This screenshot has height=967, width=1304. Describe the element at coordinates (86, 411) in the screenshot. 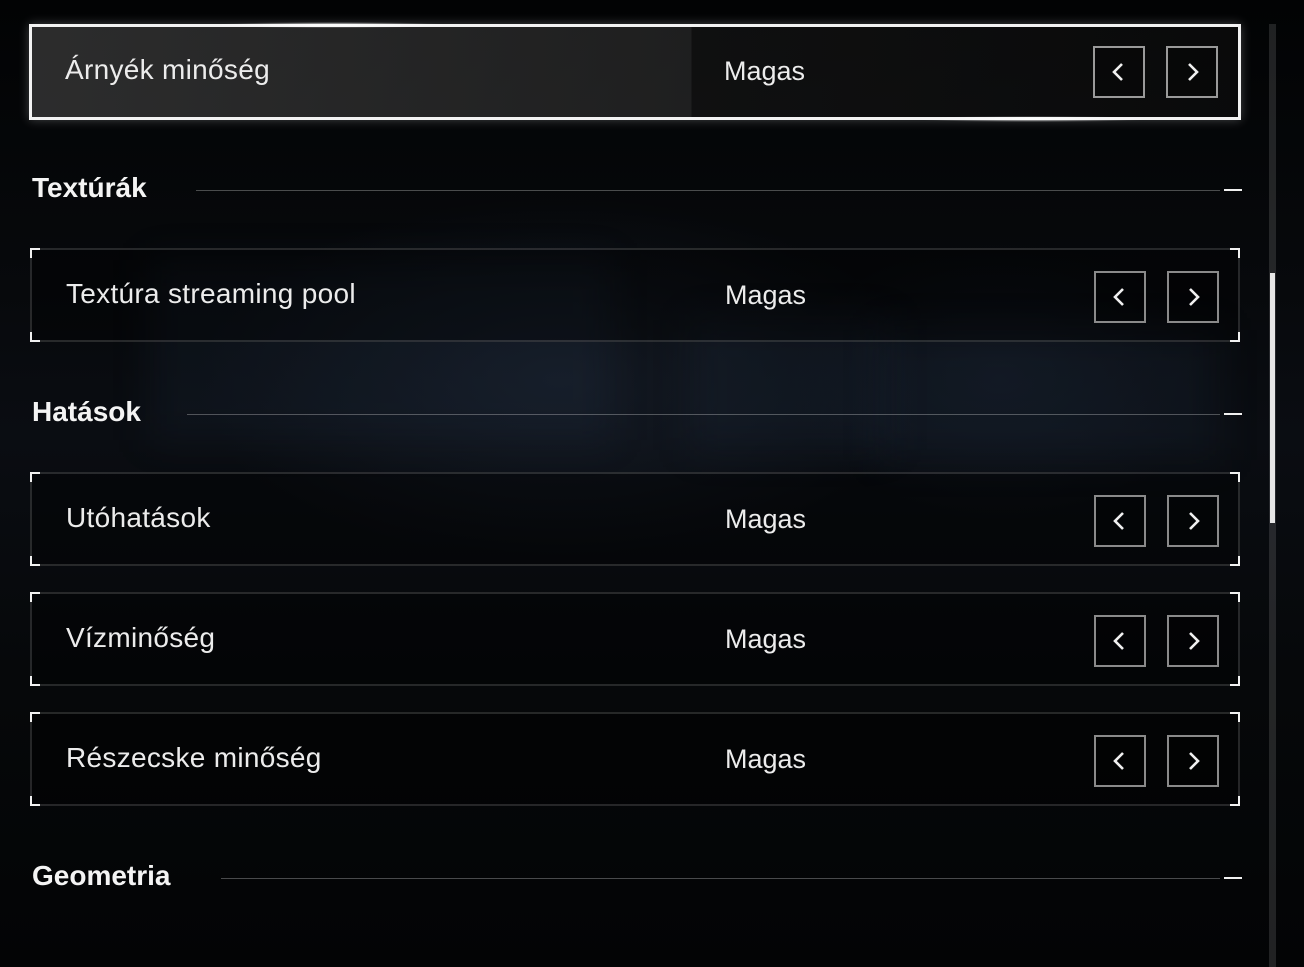

I see `section-title: Hatások` at that location.